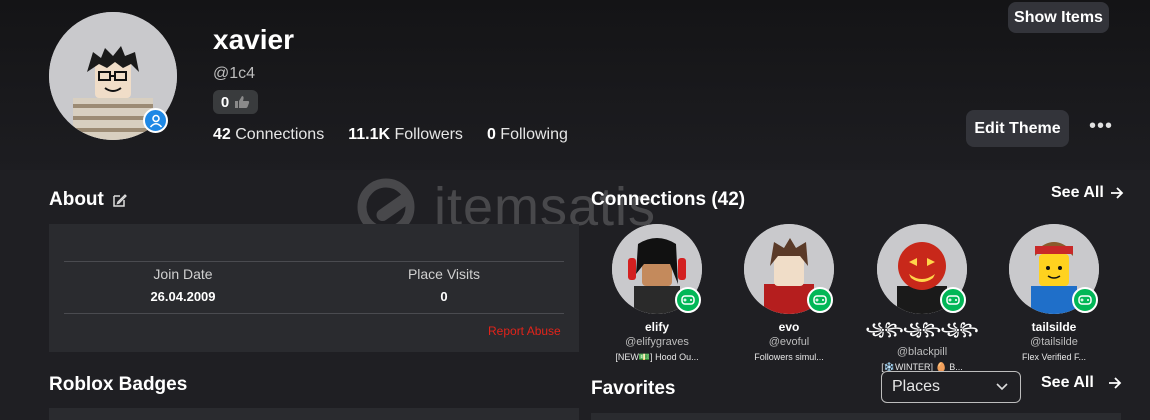 The image size is (1150, 420). Describe the element at coordinates (1081, 383) in the screenshot. I see `favorites-see-all-link: See All` at that location.